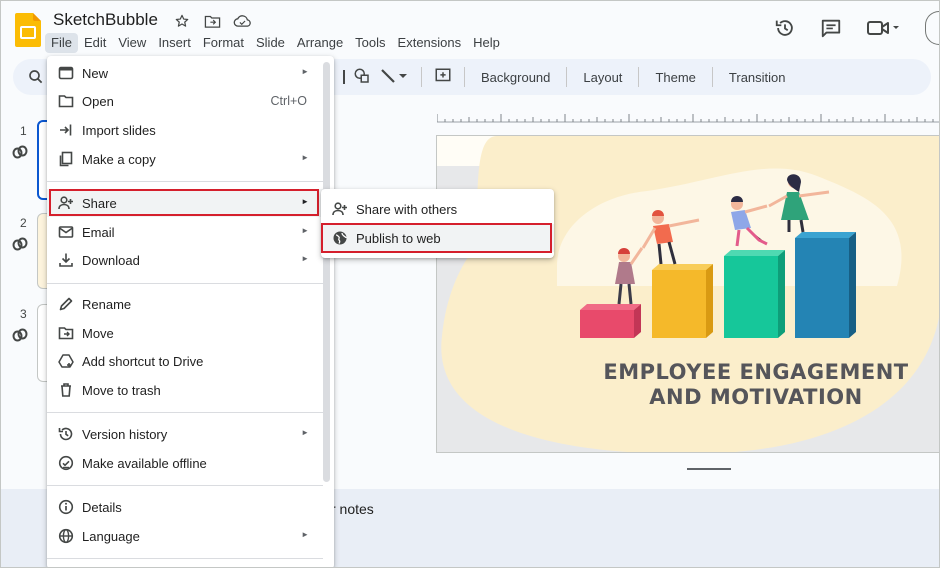 This screenshot has width=940, height=568. What do you see at coordinates (66, 304) in the screenshot?
I see `rename-pencil-icon` at bounding box center [66, 304].